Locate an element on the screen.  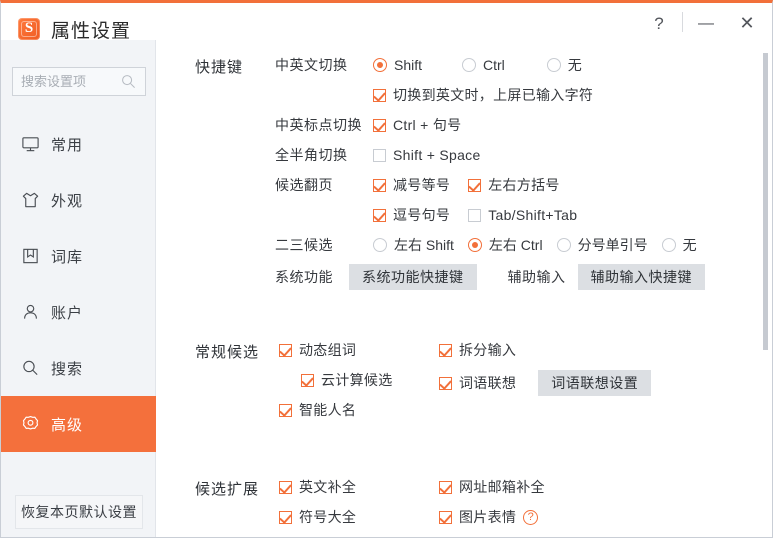
search-icon is located at coordinates (30, 368).